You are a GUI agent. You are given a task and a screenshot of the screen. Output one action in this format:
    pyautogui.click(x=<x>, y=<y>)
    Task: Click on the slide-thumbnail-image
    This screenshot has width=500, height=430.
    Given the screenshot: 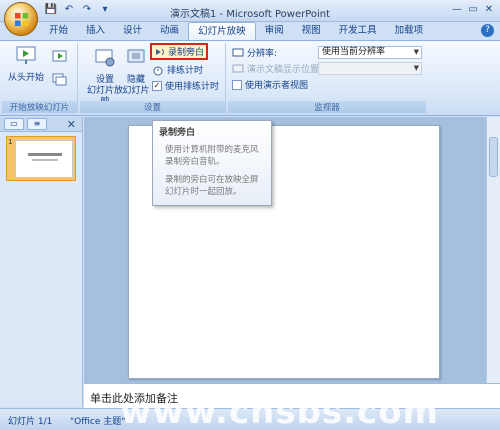 What is the action you would take?
    pyautogui.click(x=44, y=159)
    